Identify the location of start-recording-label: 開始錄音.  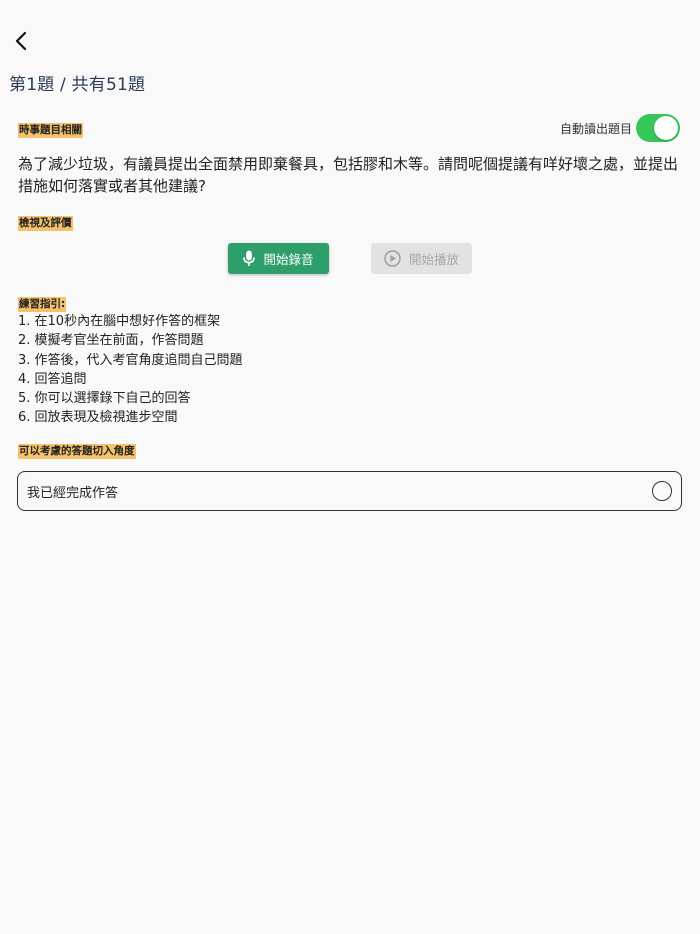
(288, 259).